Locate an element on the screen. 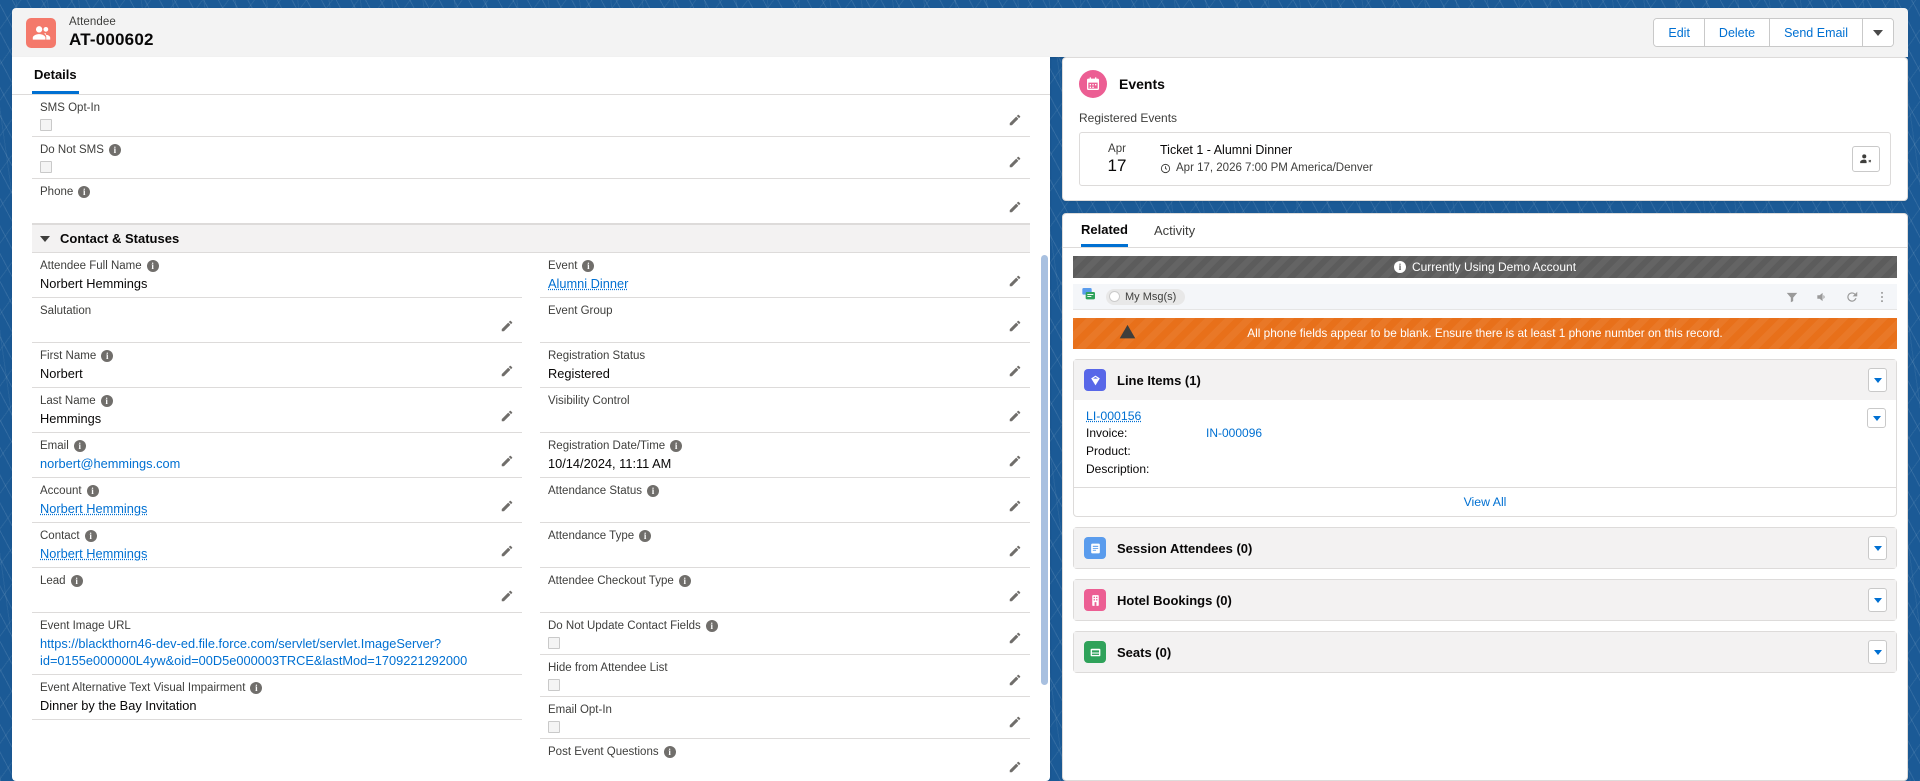  line-item-link: LI-000156 is located at coordinates (1113, 416).